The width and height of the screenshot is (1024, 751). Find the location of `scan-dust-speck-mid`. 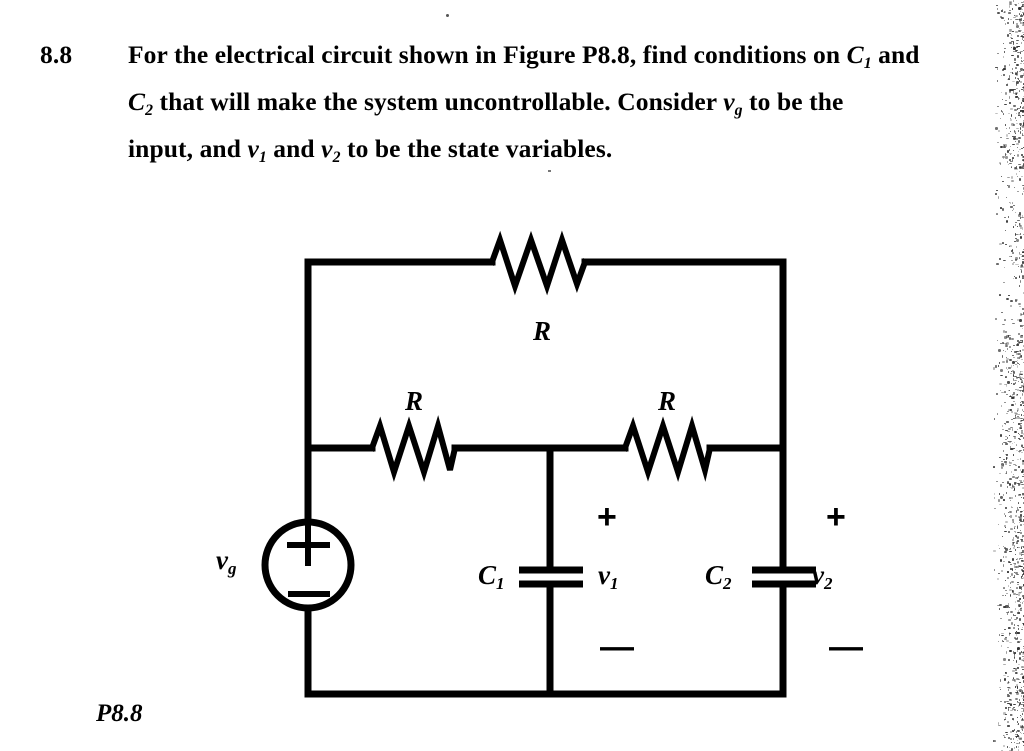

scan-dust-speck-mid is located at coordinates (549, 171).